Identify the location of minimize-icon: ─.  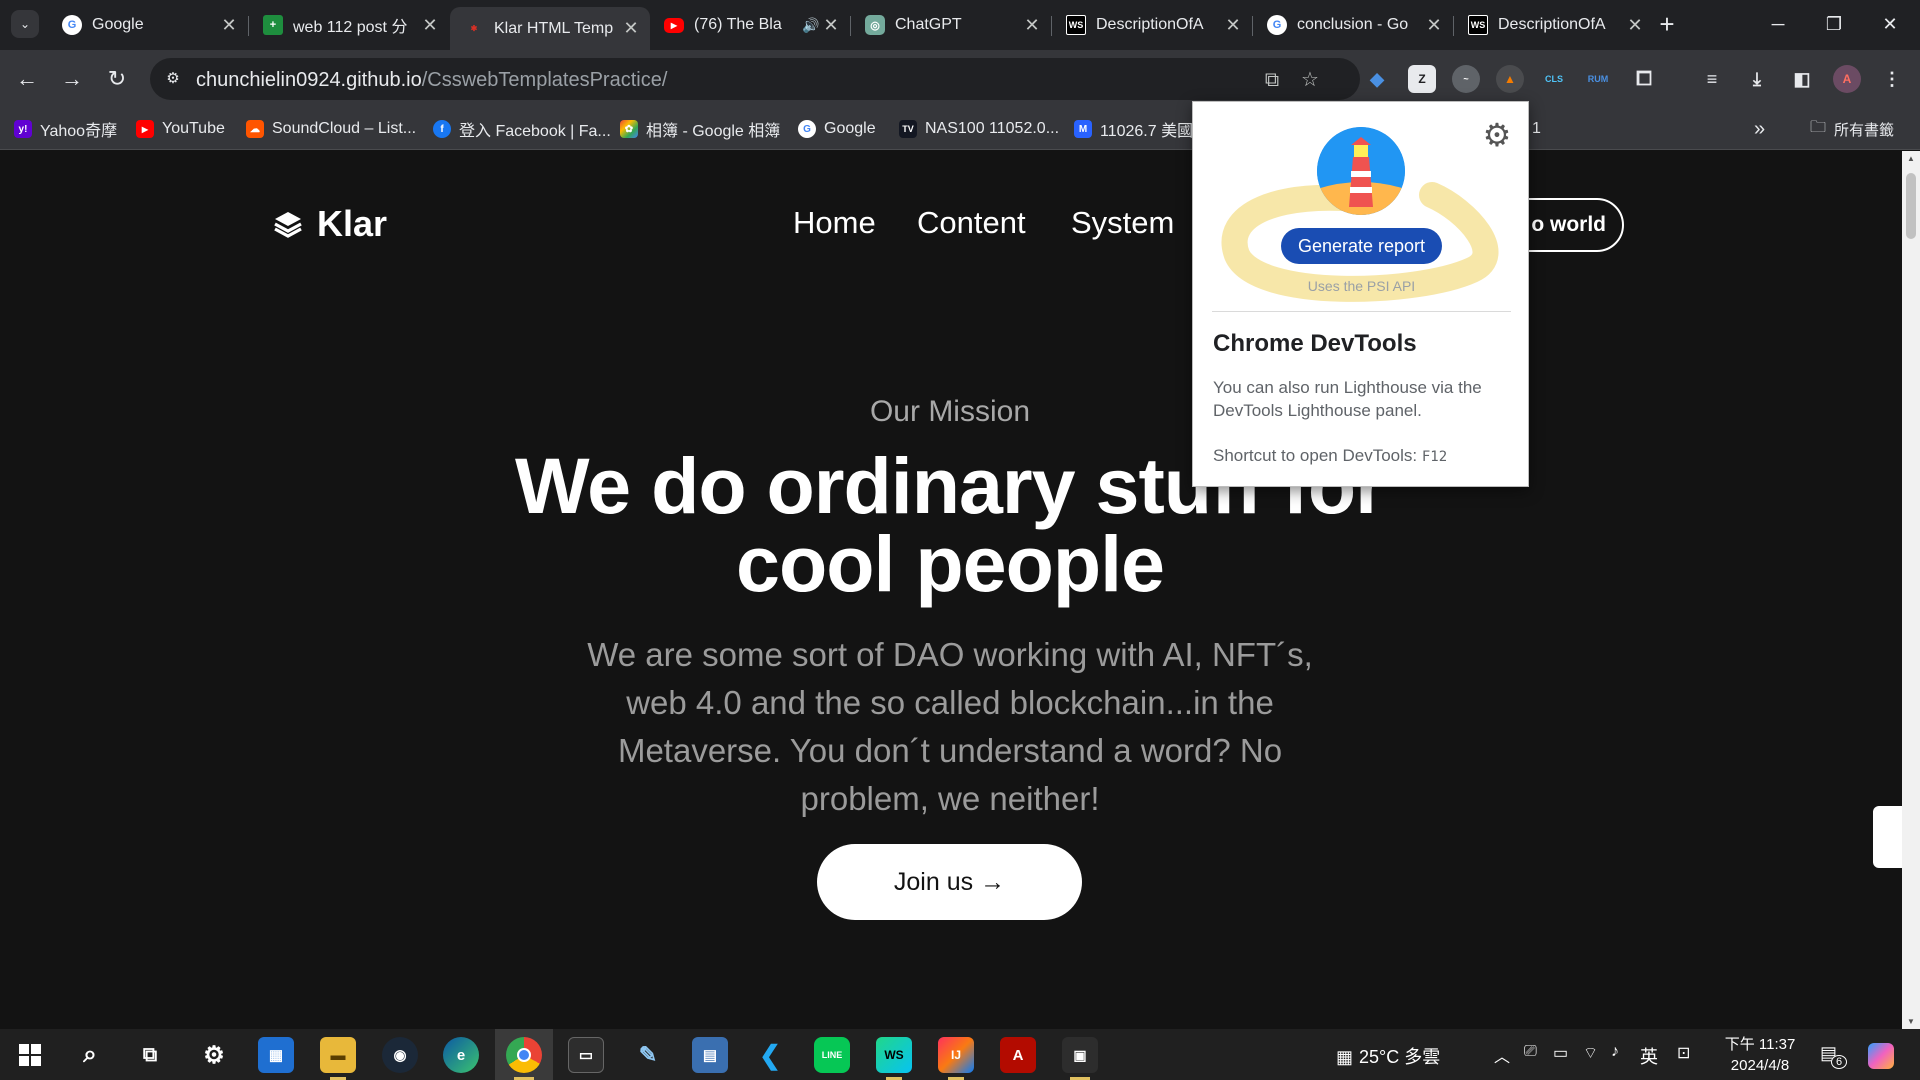
(1778, 24).